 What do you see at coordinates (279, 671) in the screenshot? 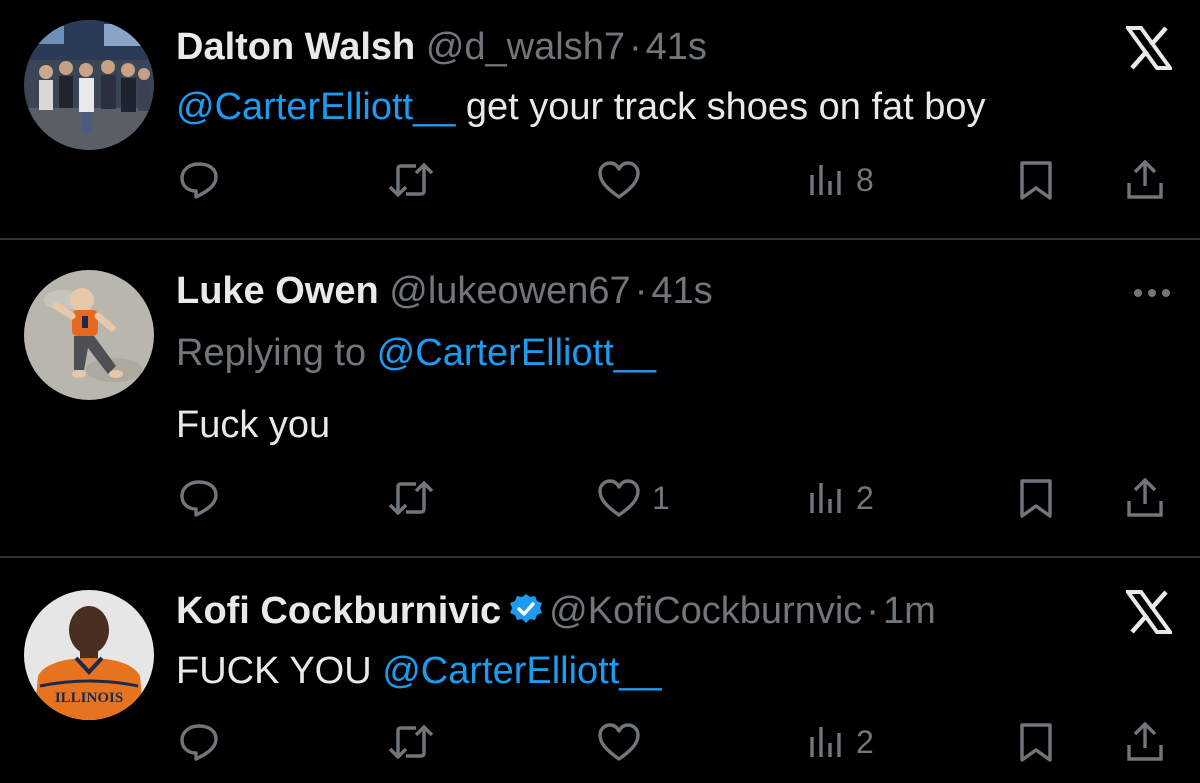
I see `tweet-body: FUCK YOU` at bounding box center [279, 671].